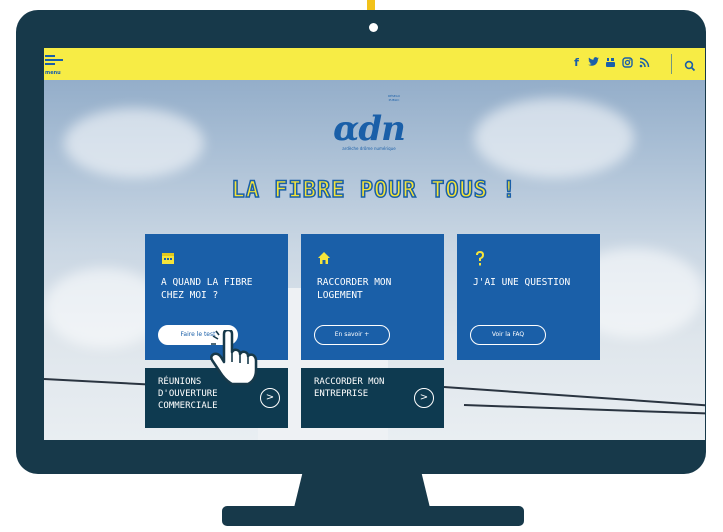 Image resolution: width=723 pixels, height=532 pixels. I want to click on site-logo: αdn ardèche drôme numérique, so click(369, 135).